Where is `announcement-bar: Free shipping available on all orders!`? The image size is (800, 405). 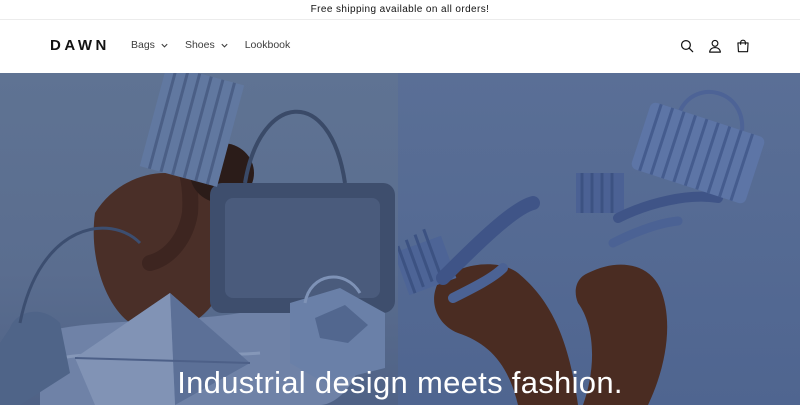
announcement-bar: Free shipping available on all orders! is located at coordinates (400, 10).